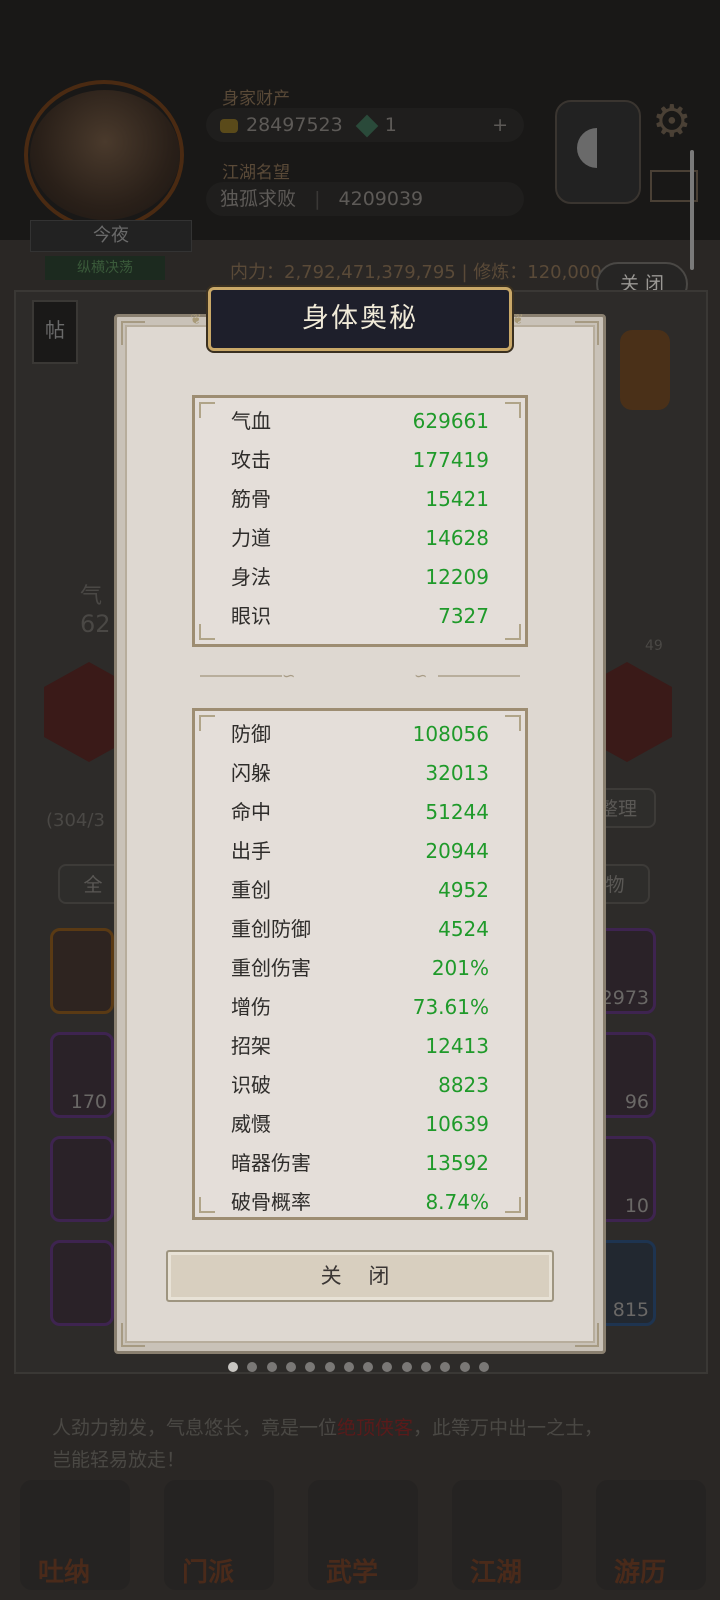 This screenshot has width=720, height=1600. Describe the element at coordinates (450, 1007) in the screenshot. I see `stat-value: 73.61%` at that location.